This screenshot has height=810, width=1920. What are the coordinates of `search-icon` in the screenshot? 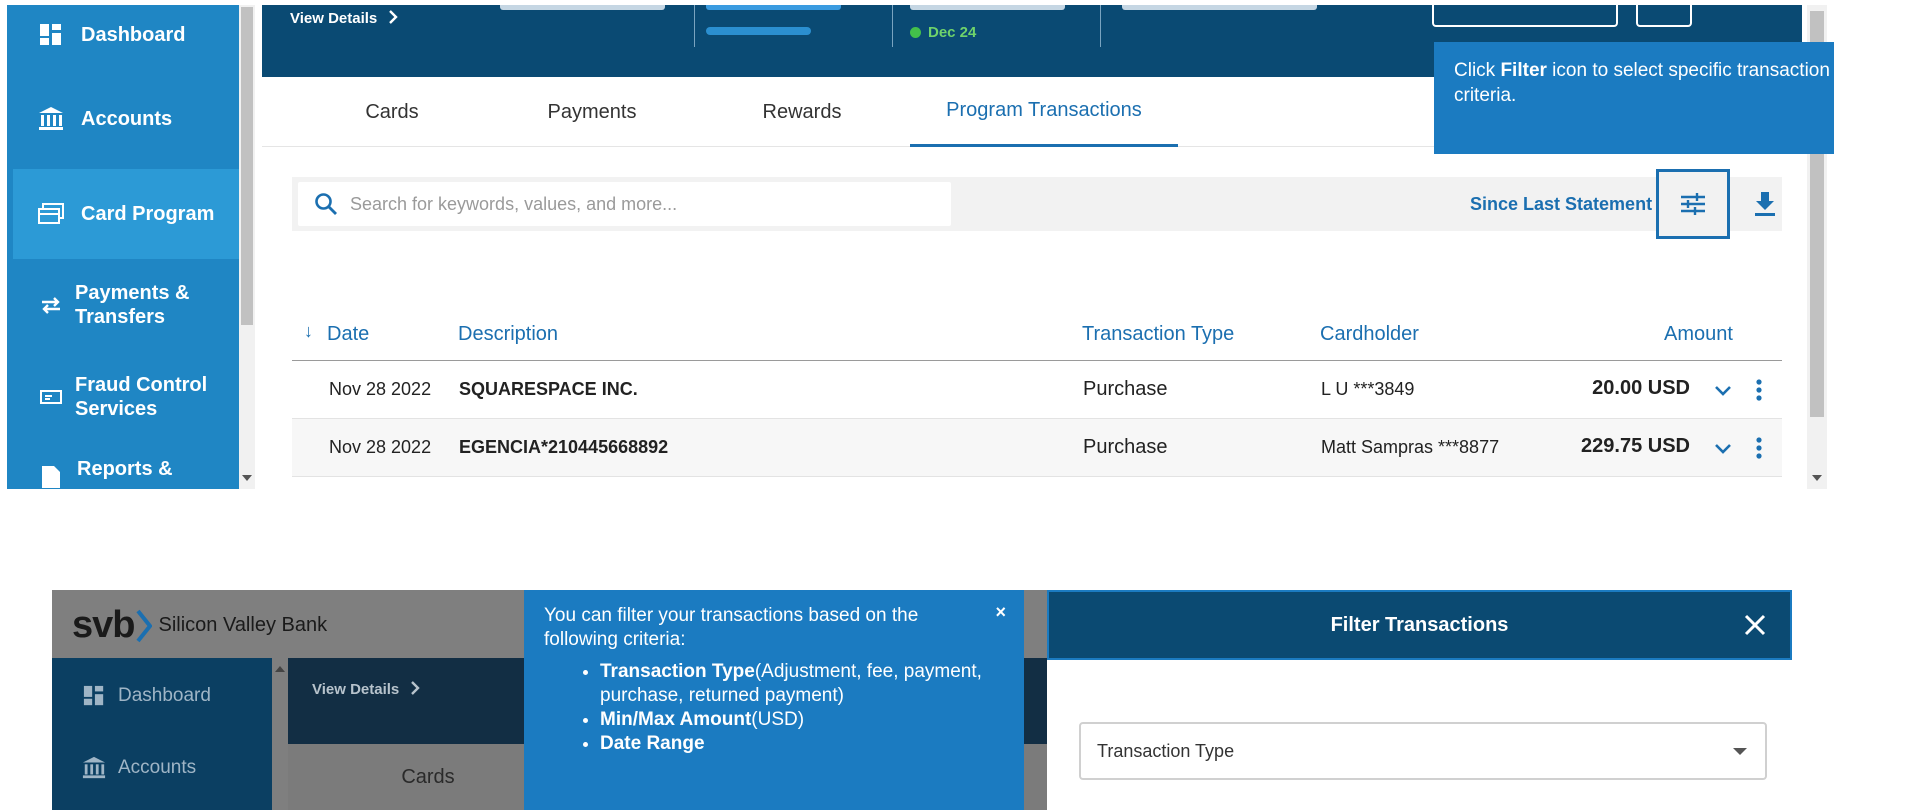 It's located at (326, 206).